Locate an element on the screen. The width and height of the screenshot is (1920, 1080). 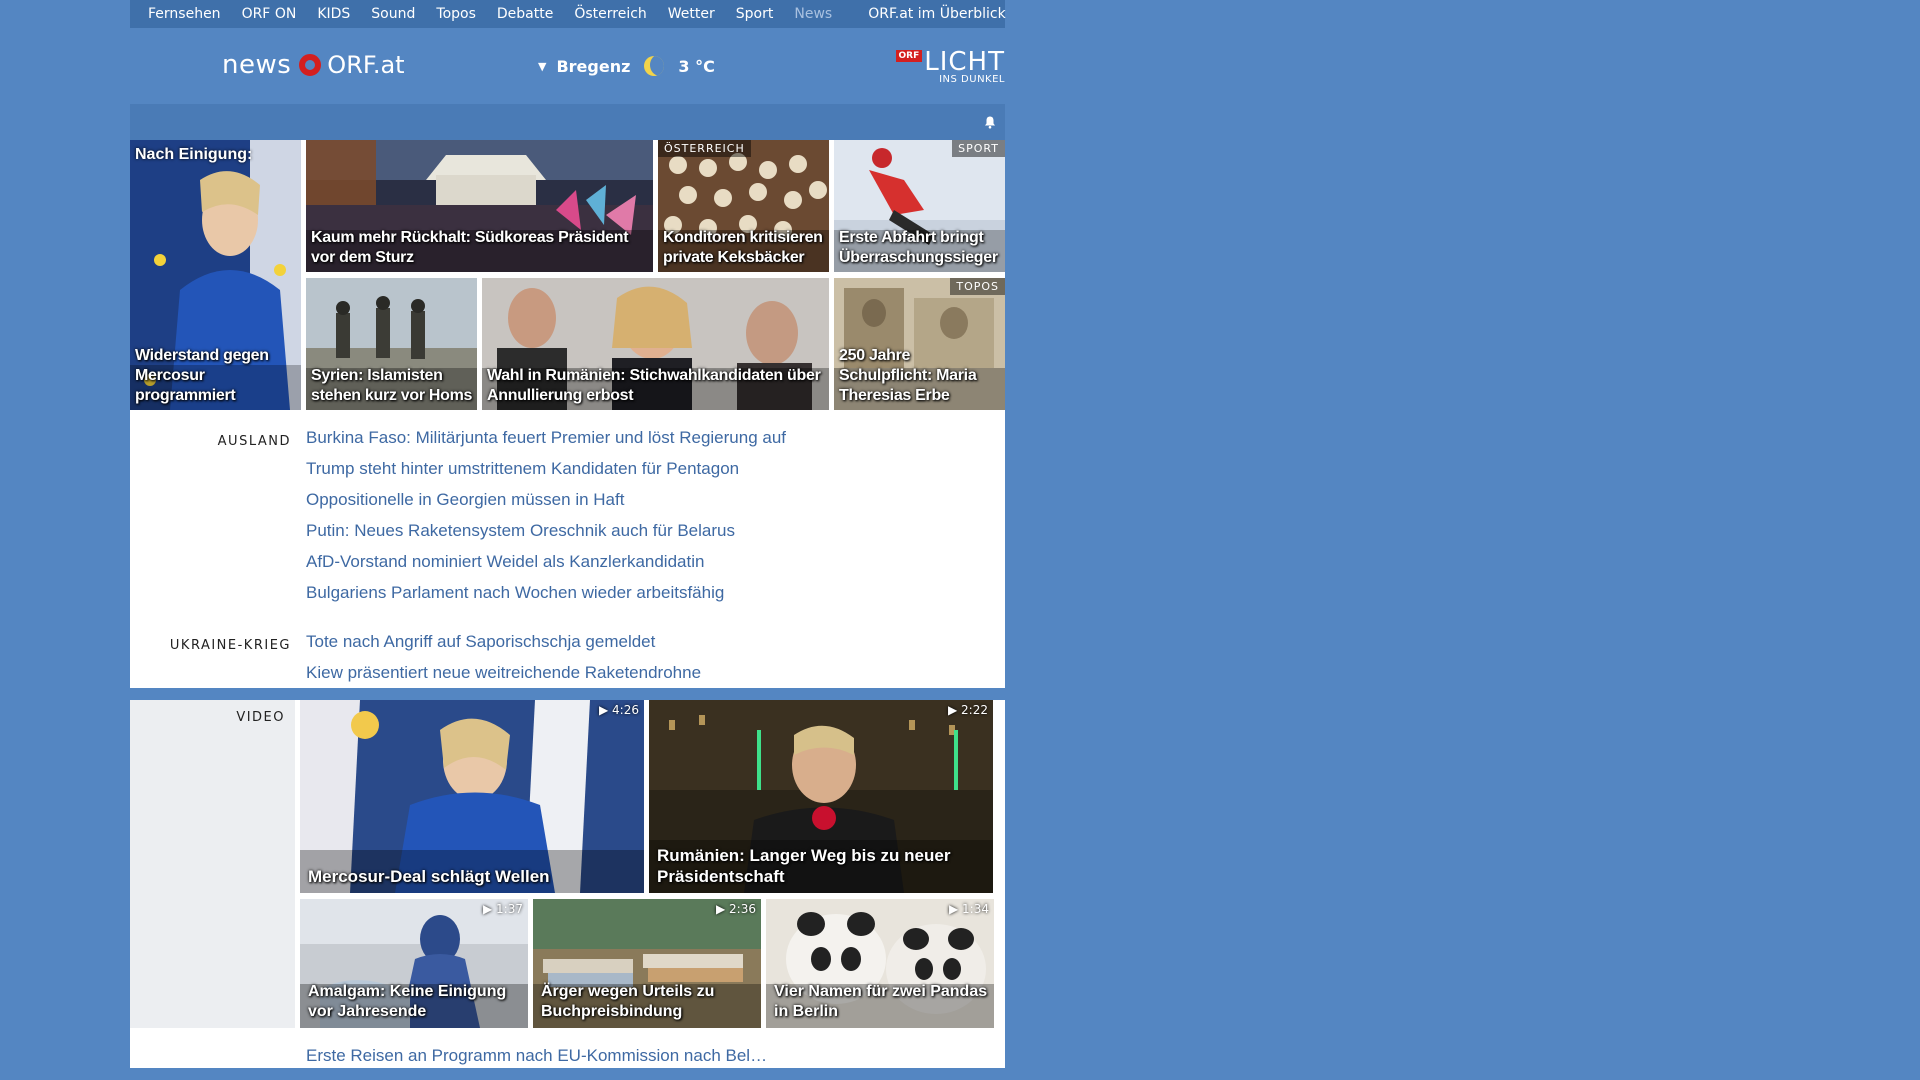
video-duration: ▶ 2:36 is located at coordinates (736, 909).